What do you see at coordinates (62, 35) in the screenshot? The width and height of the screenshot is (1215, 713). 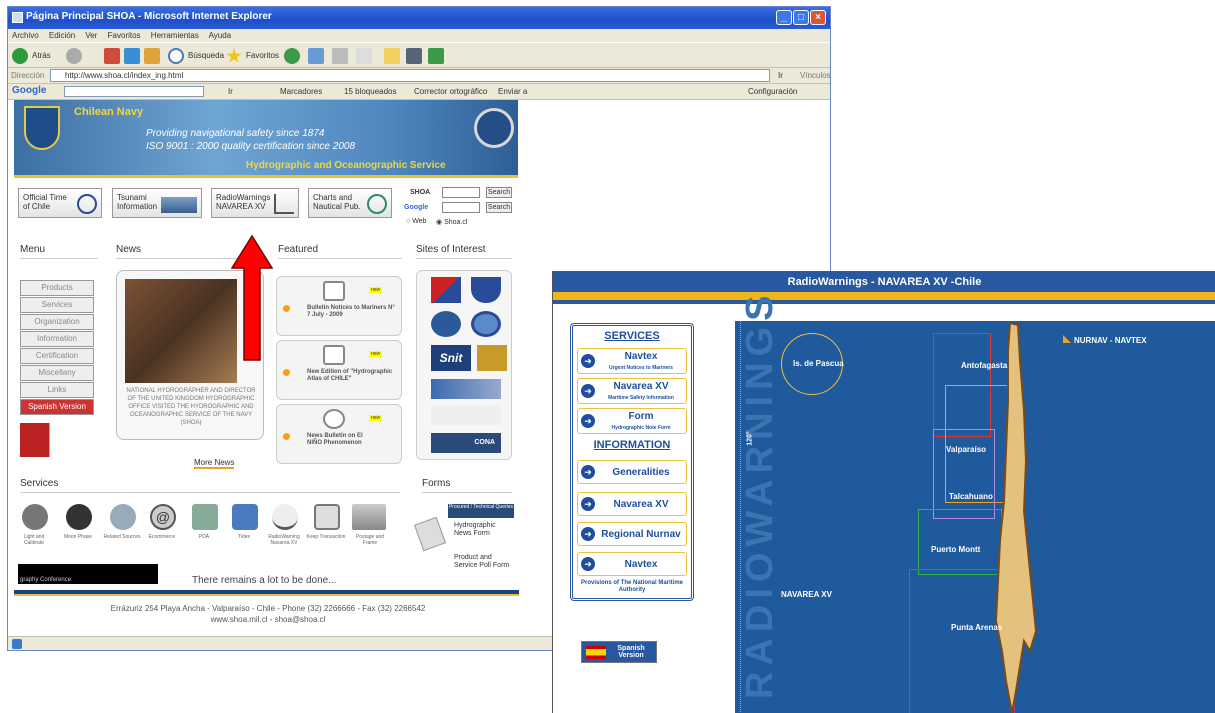 I see `menu-edicion: Edición` at bounding box center [62, 35].